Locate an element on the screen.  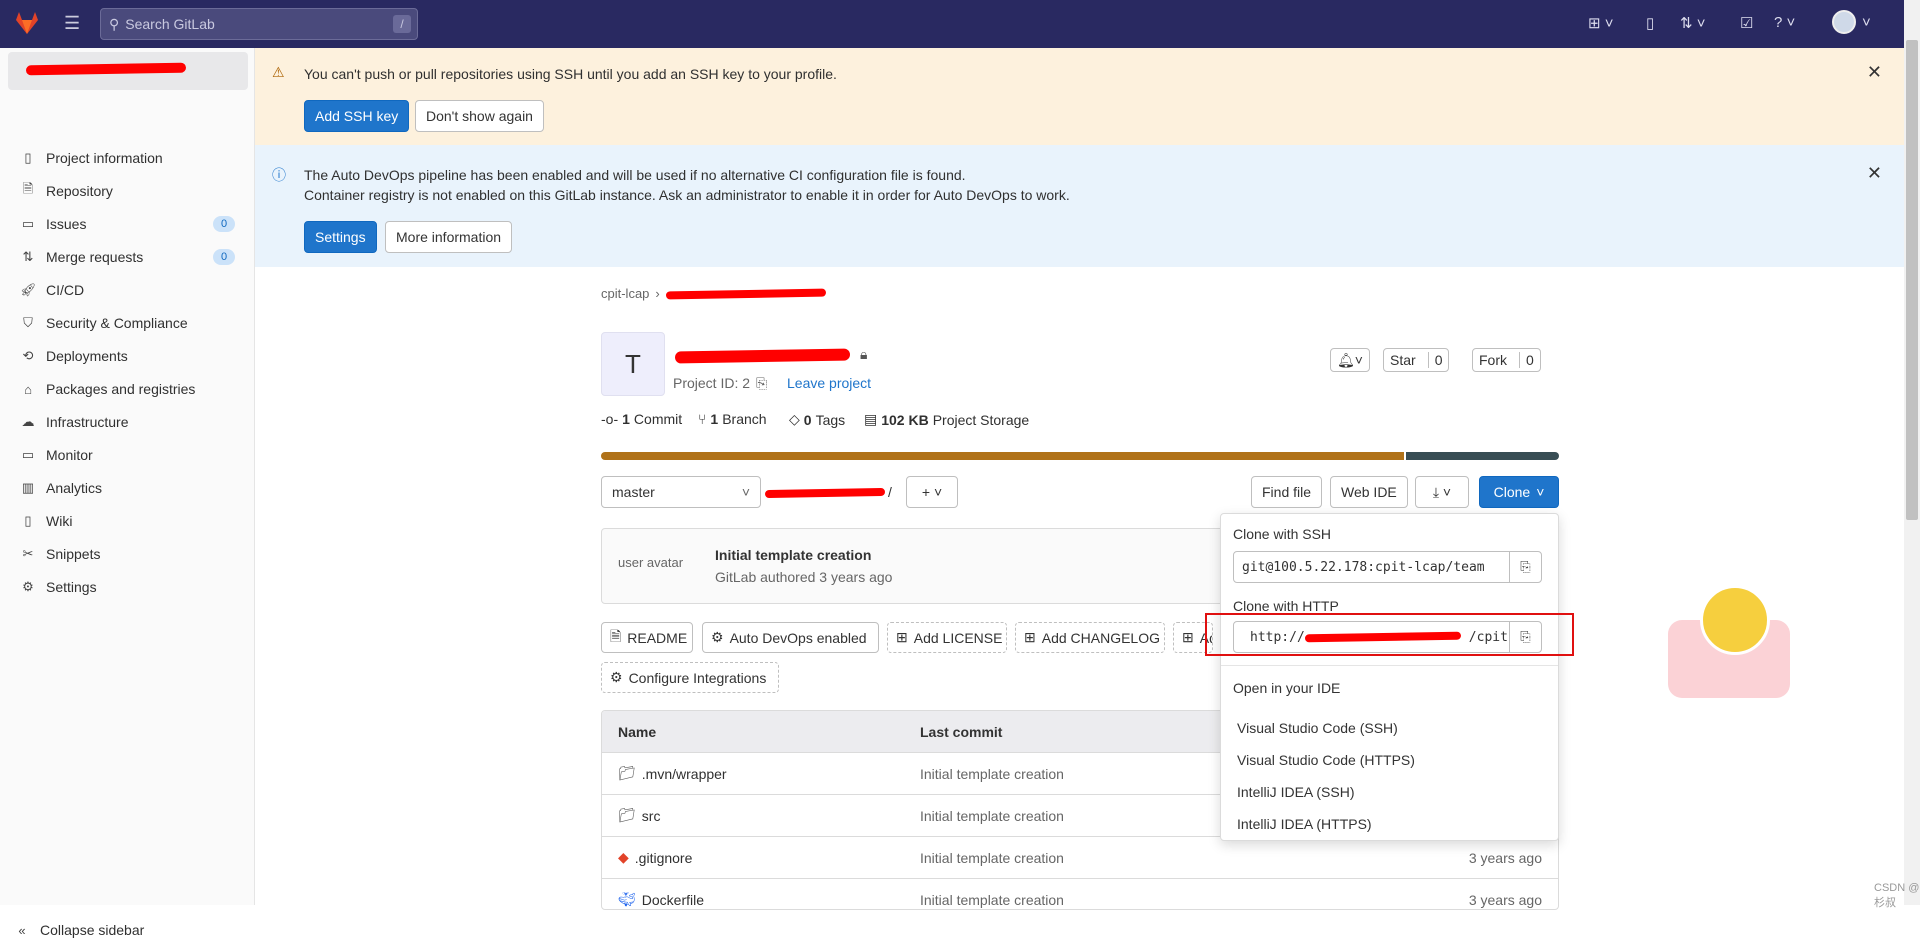
star-button: Star 0 is located at coordinates (1416, 360).